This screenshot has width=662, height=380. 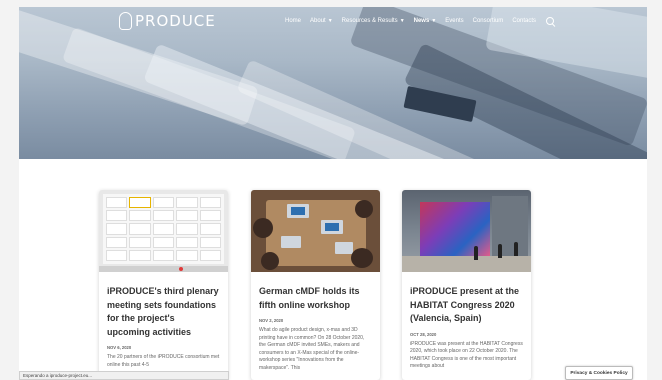 What do you see at coordinates (125, 21) in the screenshot?
I see `lightbulb-icon` at bounding box center [125, 21].